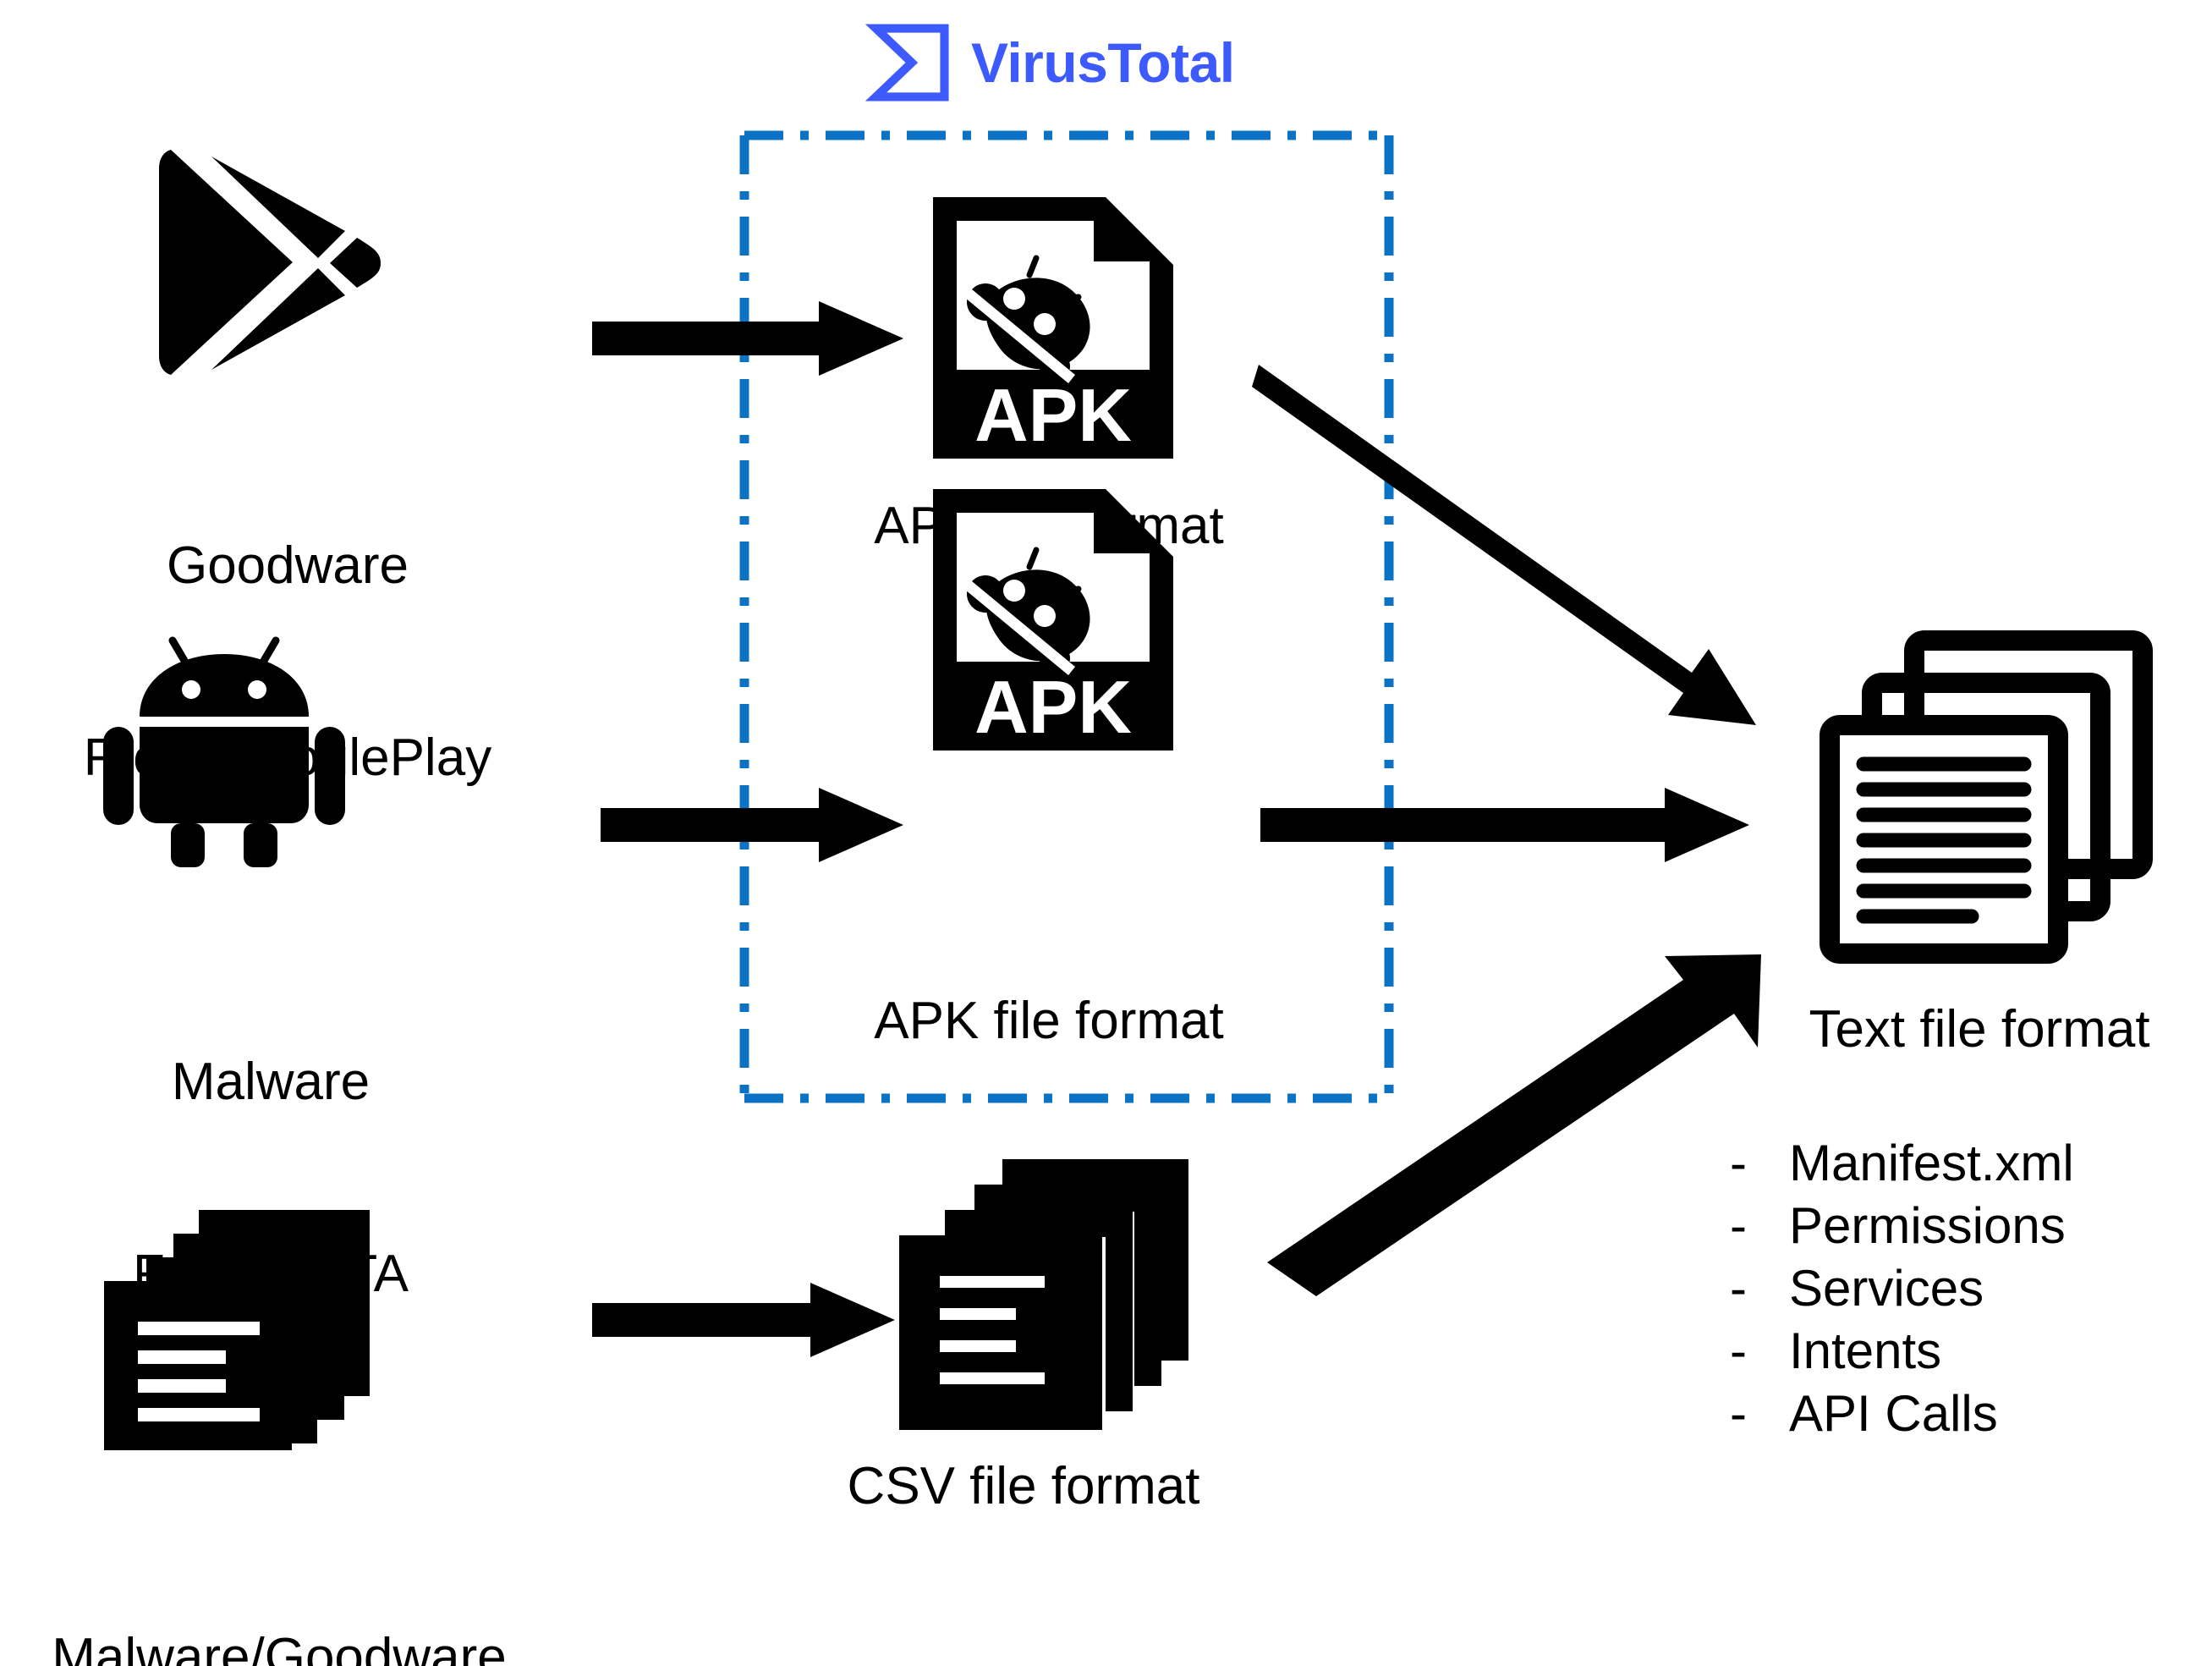 The image size is (2212, 1666). I want to click on arrow-csv-to-text, so click(1531, 1105).